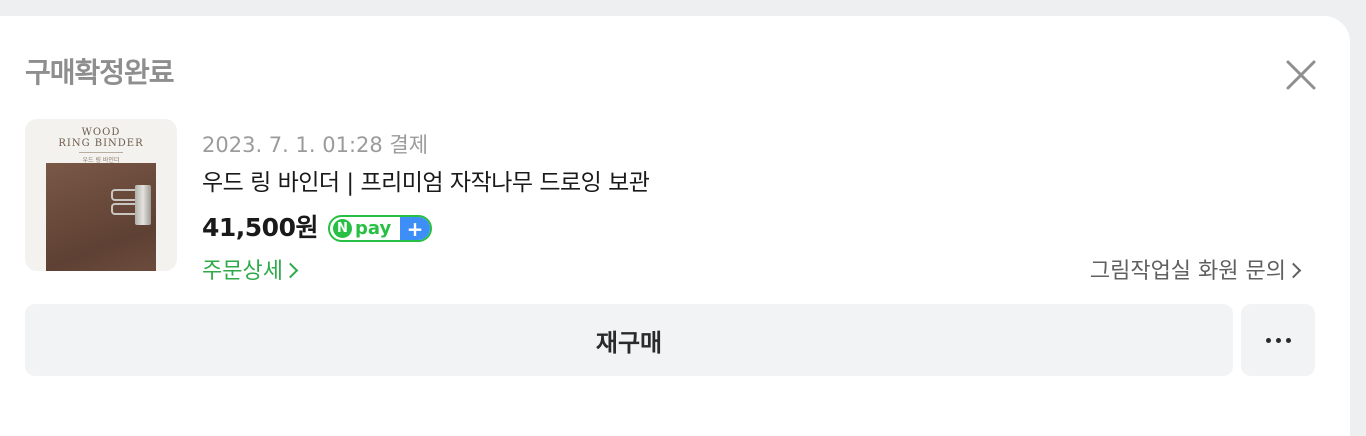 The width and height of the screenshot is (1366, 436). I want to click on product-name: 우드 링 바인더 | 프리미엄 자작나무 드로잉 보관, so click(426, 183).